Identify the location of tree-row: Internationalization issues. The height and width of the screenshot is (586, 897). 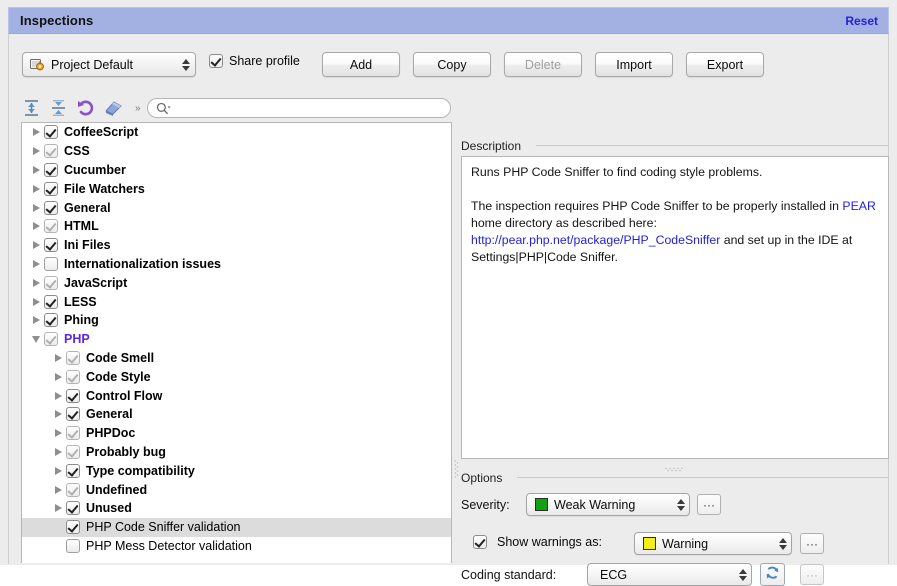
(236, 264).